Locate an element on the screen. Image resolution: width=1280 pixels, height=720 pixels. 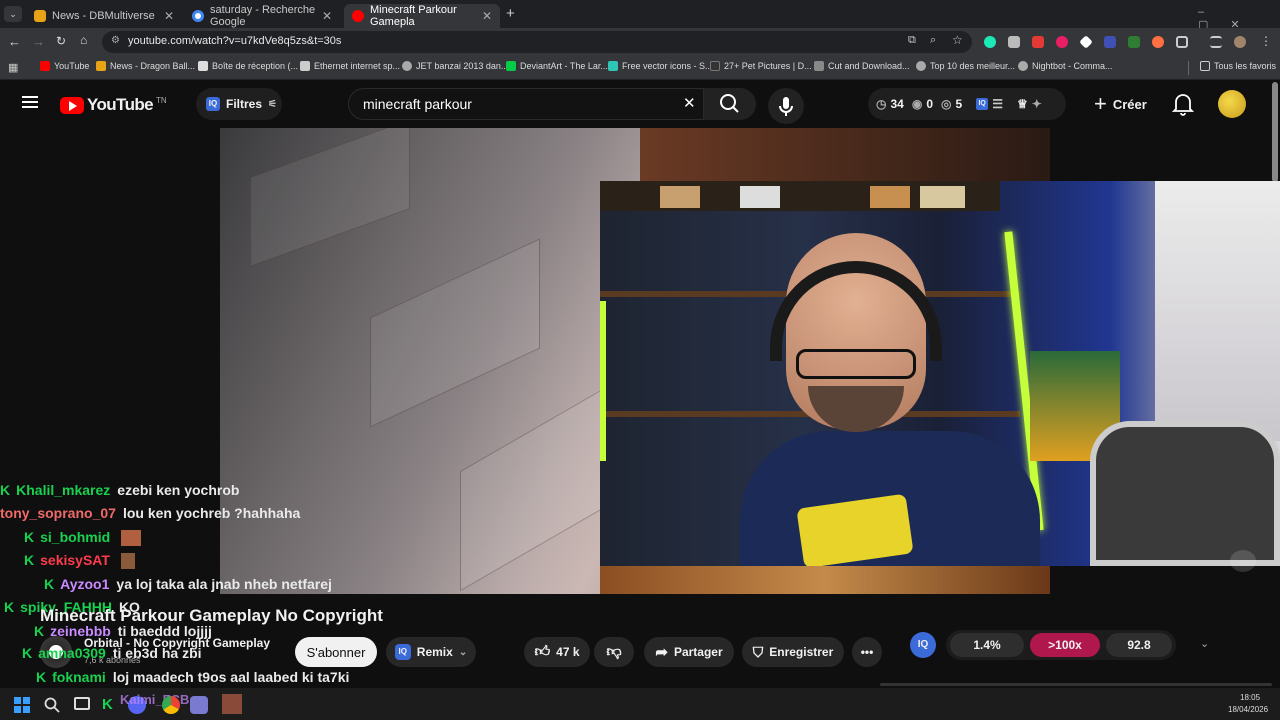
tab-google: saturday - Recherche Google ✕ is located at coordinates (262, 16).